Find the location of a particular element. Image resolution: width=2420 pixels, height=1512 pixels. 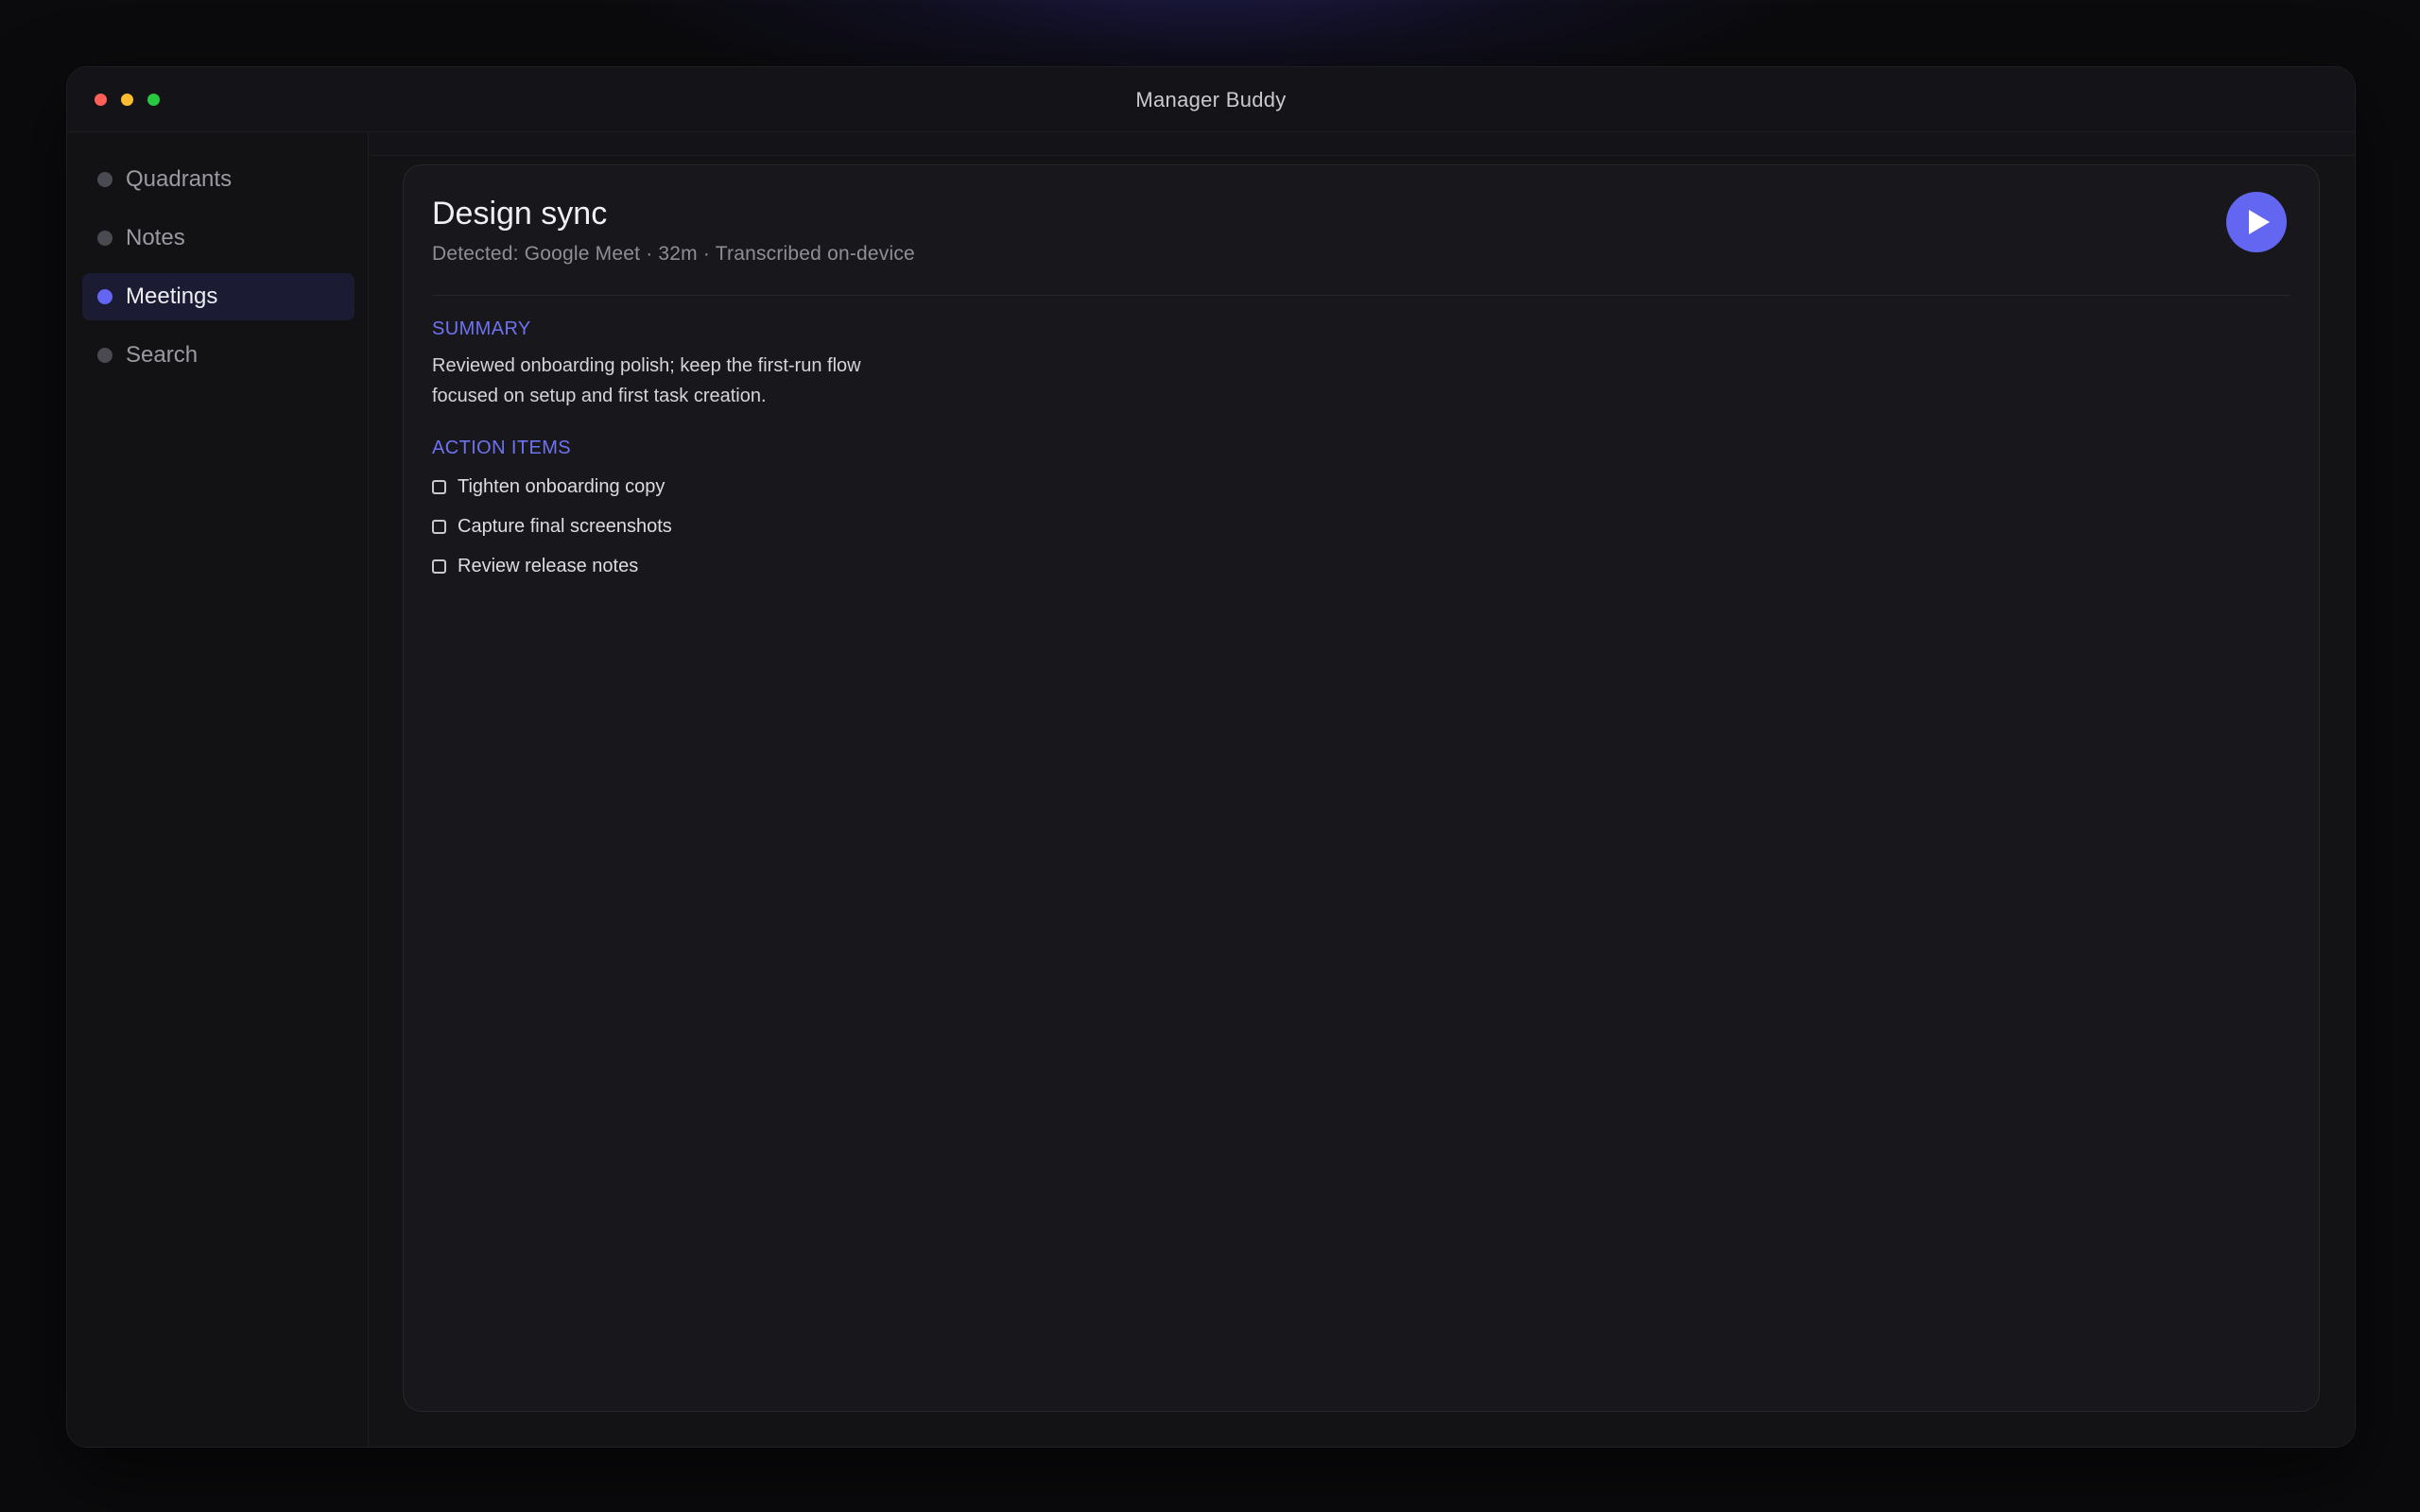

sidebar-item-search: Search is located at coordinates (218, 355).